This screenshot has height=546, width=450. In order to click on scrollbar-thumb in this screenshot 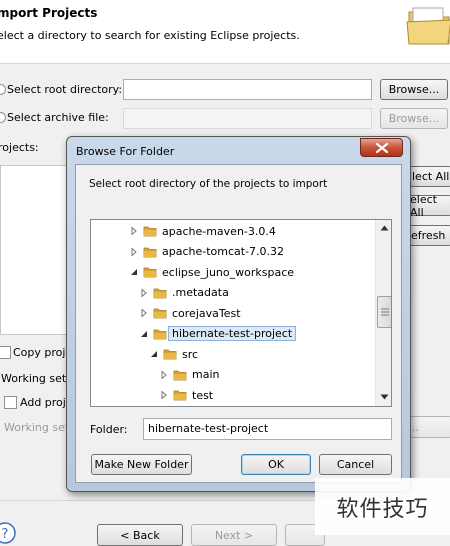, I will do `click(384, 312)`.